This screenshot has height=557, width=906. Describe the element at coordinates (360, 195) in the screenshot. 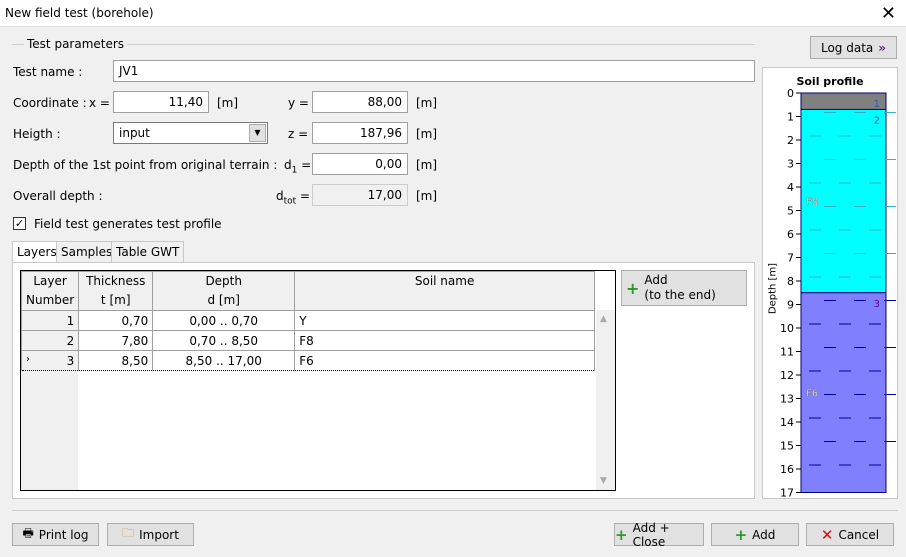

I see `dtot-input: 17,00` at that location.